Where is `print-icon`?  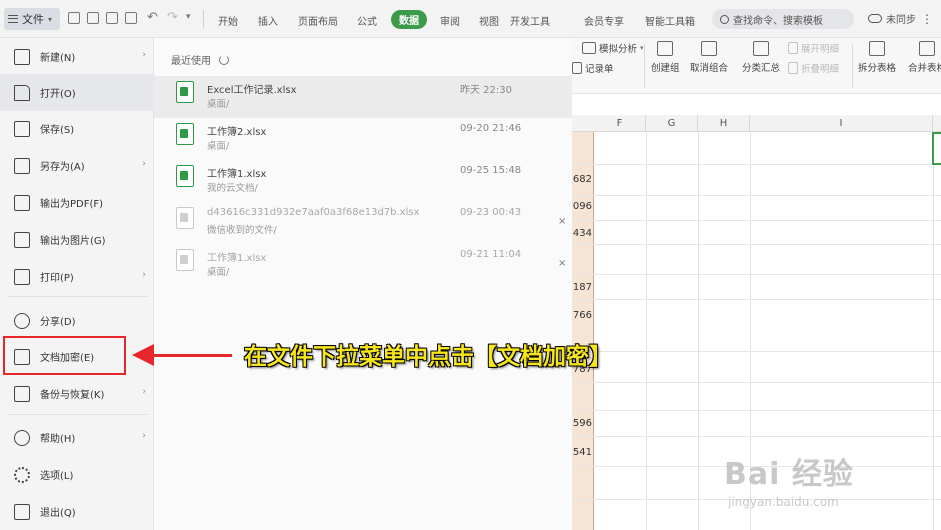
print-icon is located at coordinates (112, 18).